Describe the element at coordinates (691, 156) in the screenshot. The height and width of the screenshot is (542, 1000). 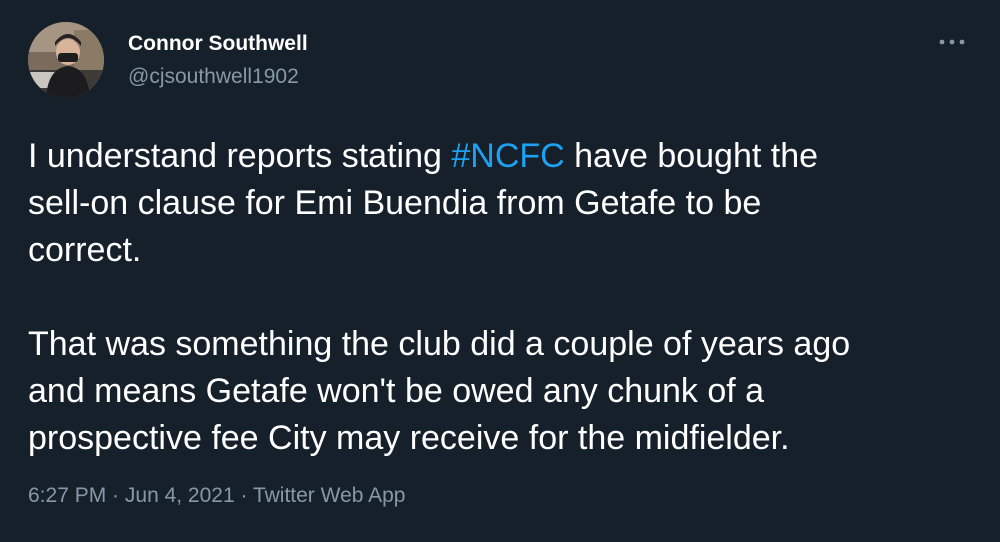
I see `tweet-text-segment: have bought the` at that location.